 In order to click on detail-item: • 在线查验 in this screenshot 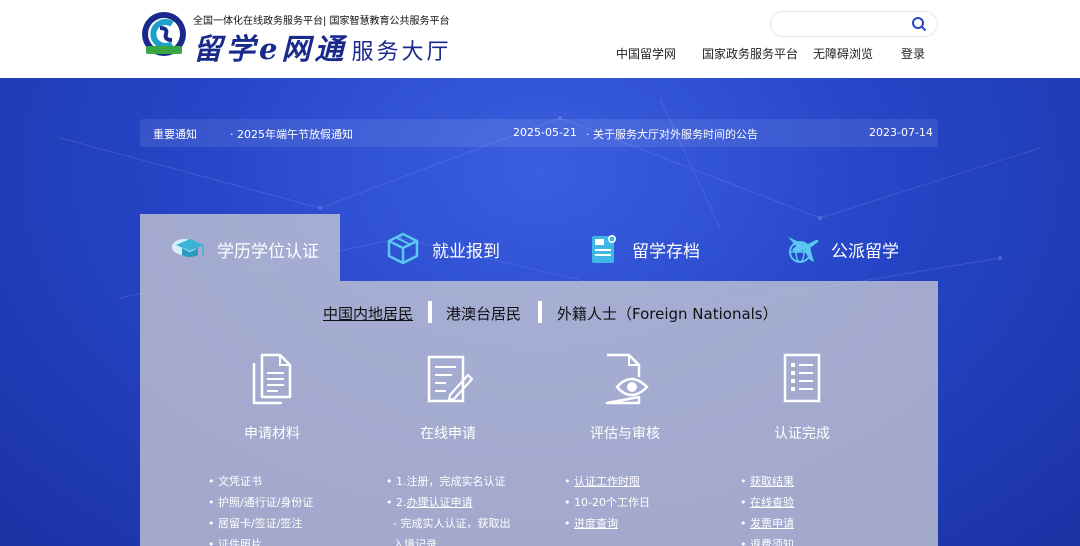, I will do `click(767, 502)`.